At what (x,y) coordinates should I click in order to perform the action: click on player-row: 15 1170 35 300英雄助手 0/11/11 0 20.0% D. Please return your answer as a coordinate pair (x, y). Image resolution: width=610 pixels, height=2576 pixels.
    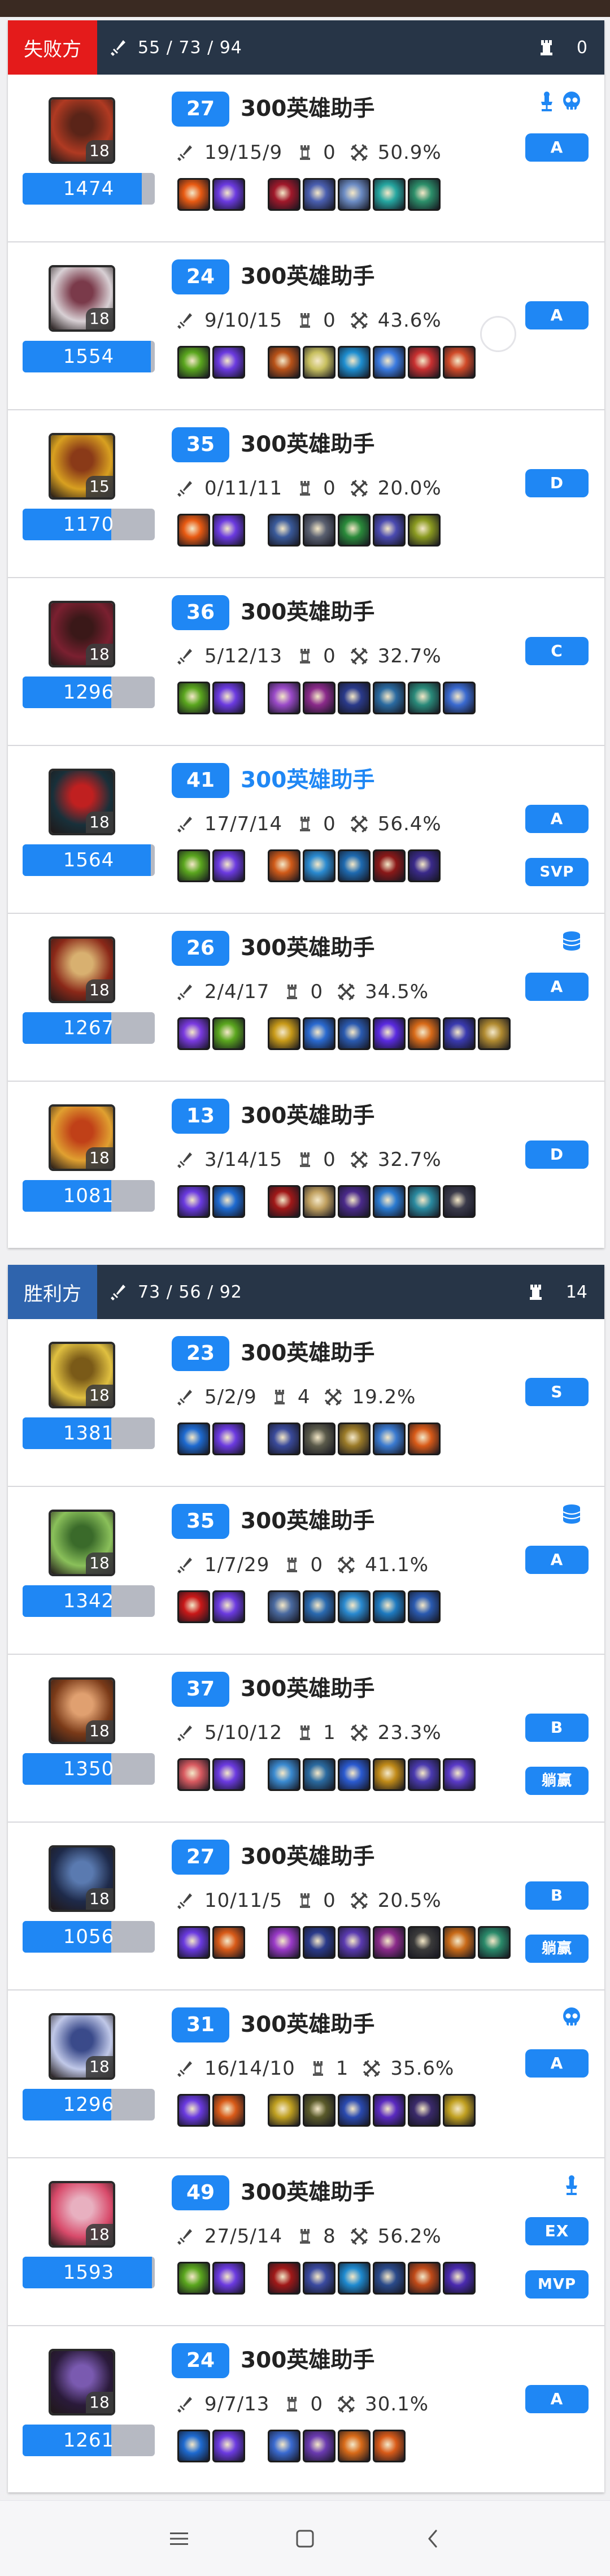
    Looking at the image, I should click on (306, 494).